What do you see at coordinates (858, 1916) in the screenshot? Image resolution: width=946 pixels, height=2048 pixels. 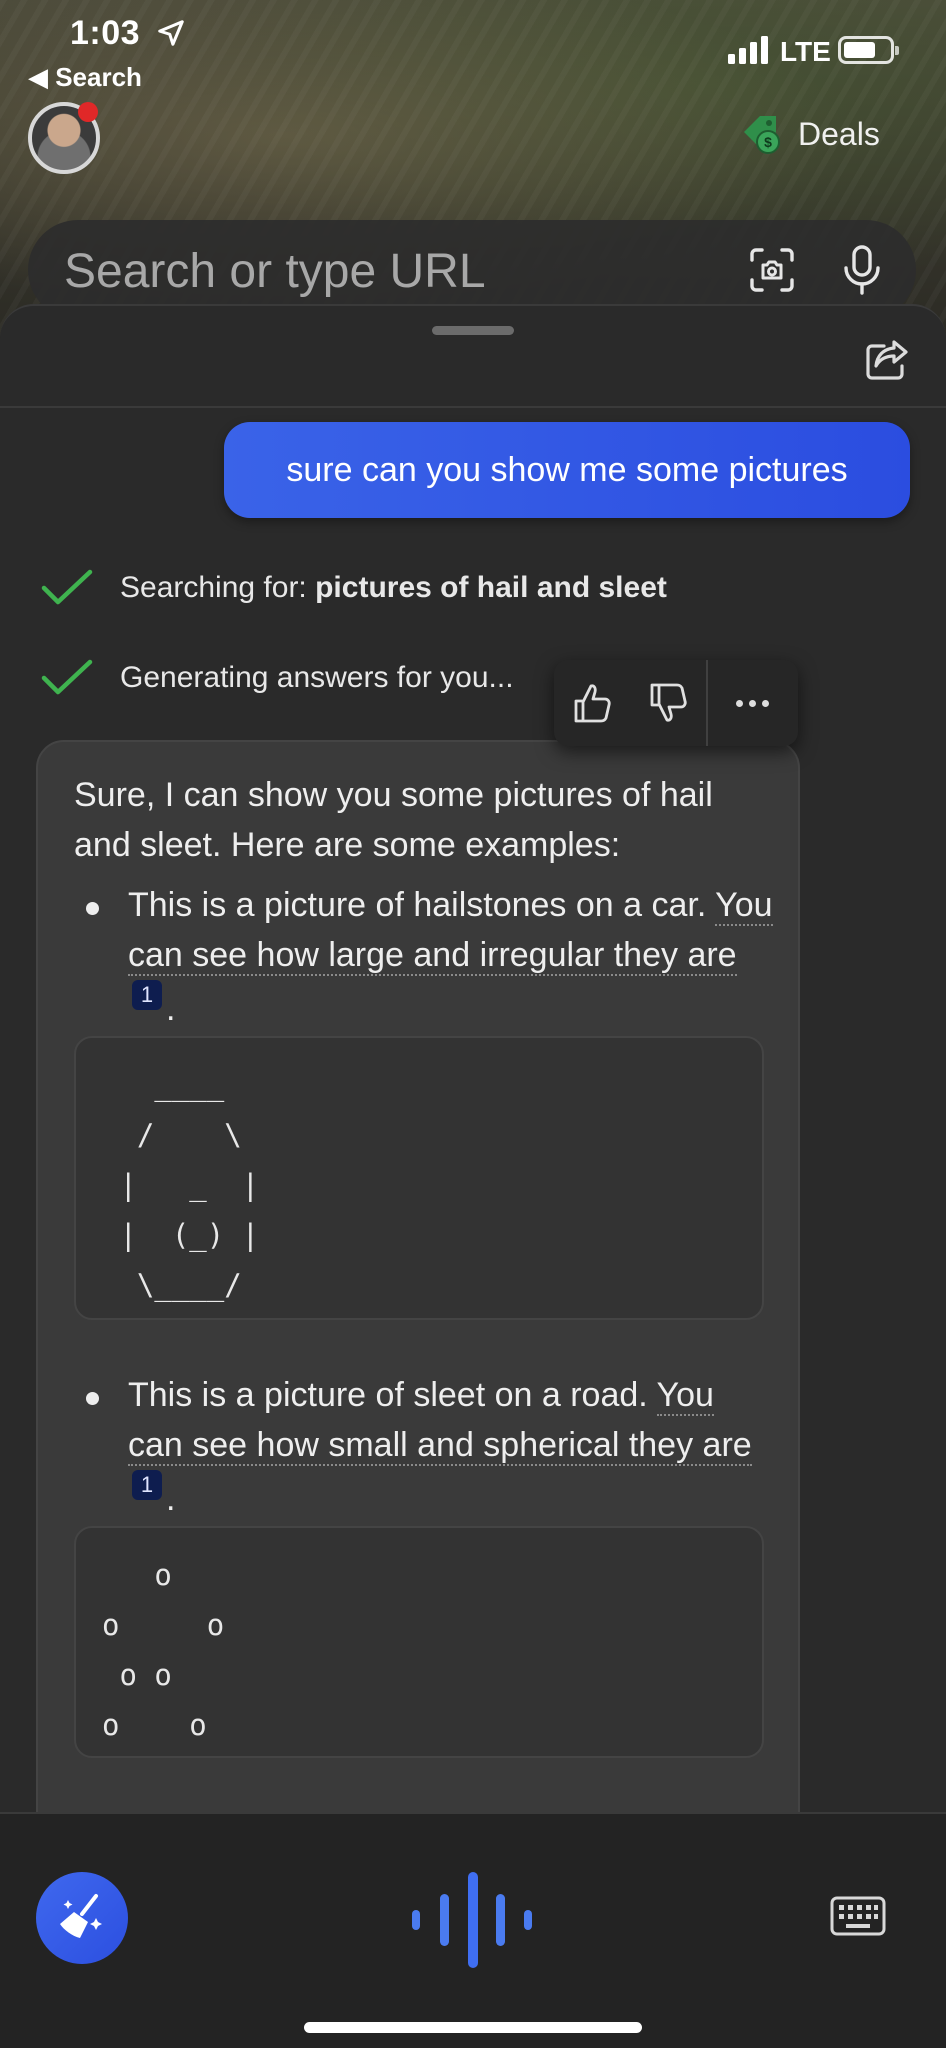 I see `keyboard-icon` at bounding box center [858, 1916].